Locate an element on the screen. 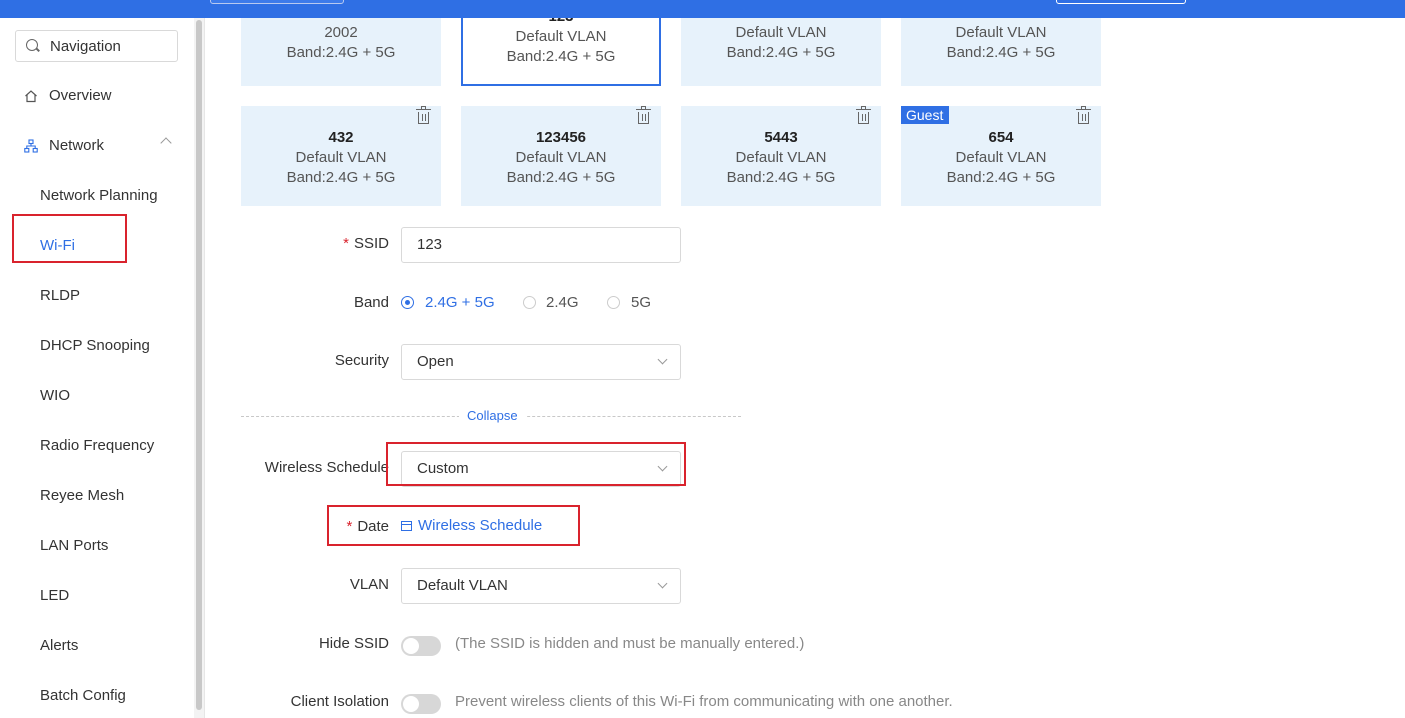 Image resolution: width=1405 pixels, height=718 pixels. band-option-label: 2.4G + 5G is located at coordinates (460, 302).